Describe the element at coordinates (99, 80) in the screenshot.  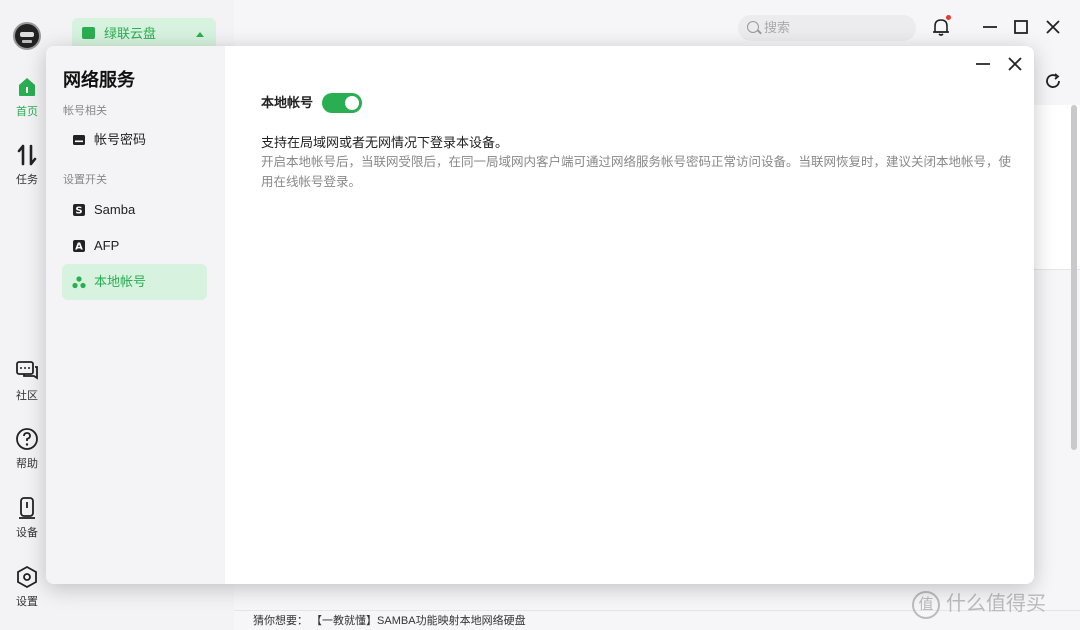
I see `dialog-title: 网络服务` at that location.